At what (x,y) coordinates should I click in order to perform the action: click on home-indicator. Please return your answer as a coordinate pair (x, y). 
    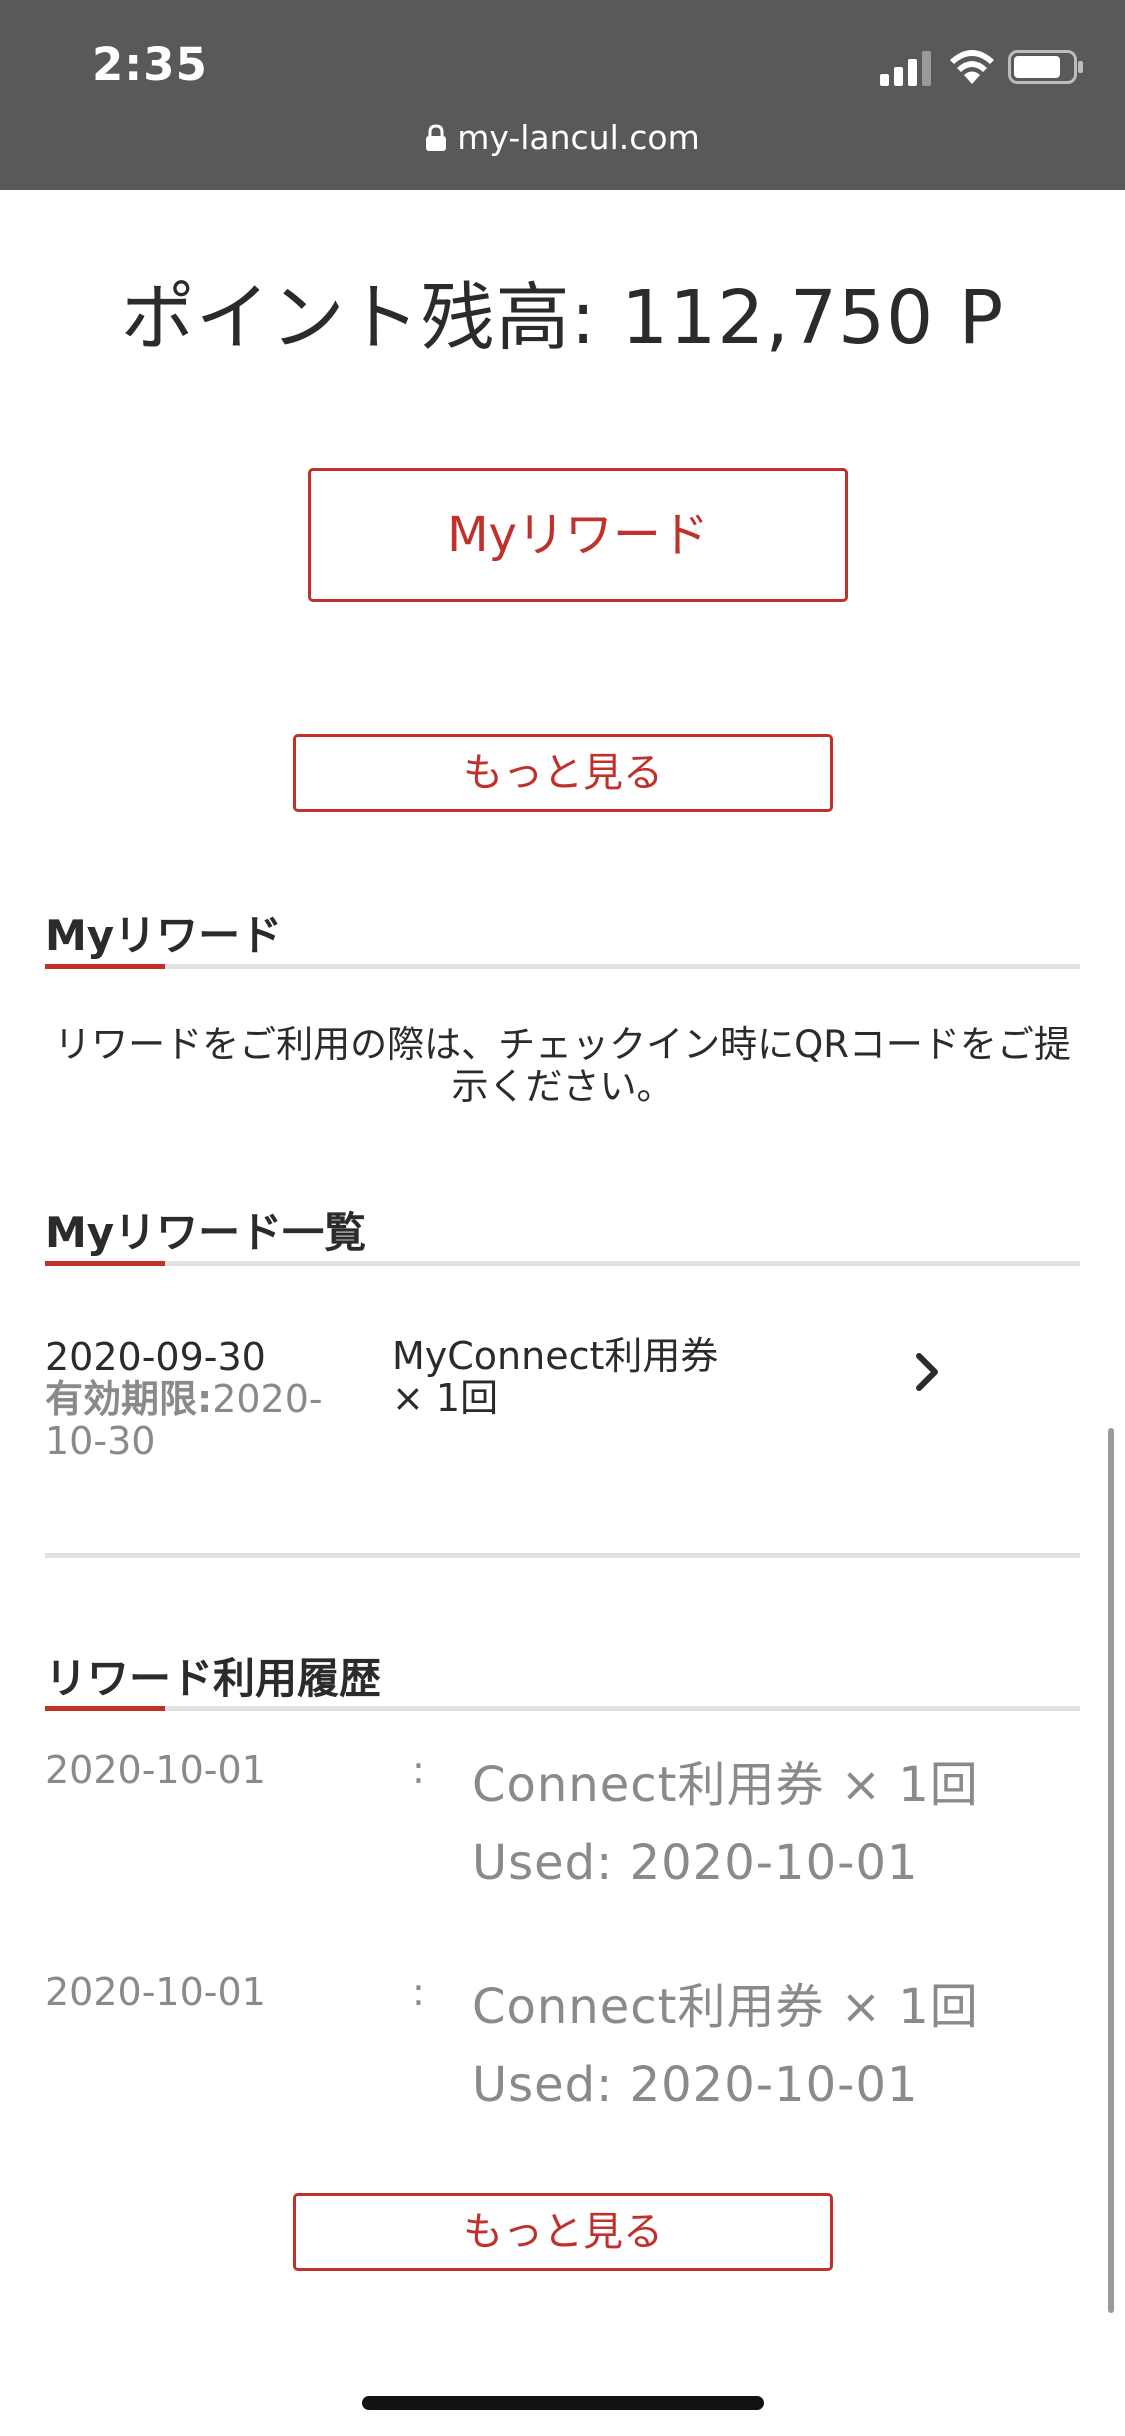
    Looking at the image, I should click on (563, 2403).